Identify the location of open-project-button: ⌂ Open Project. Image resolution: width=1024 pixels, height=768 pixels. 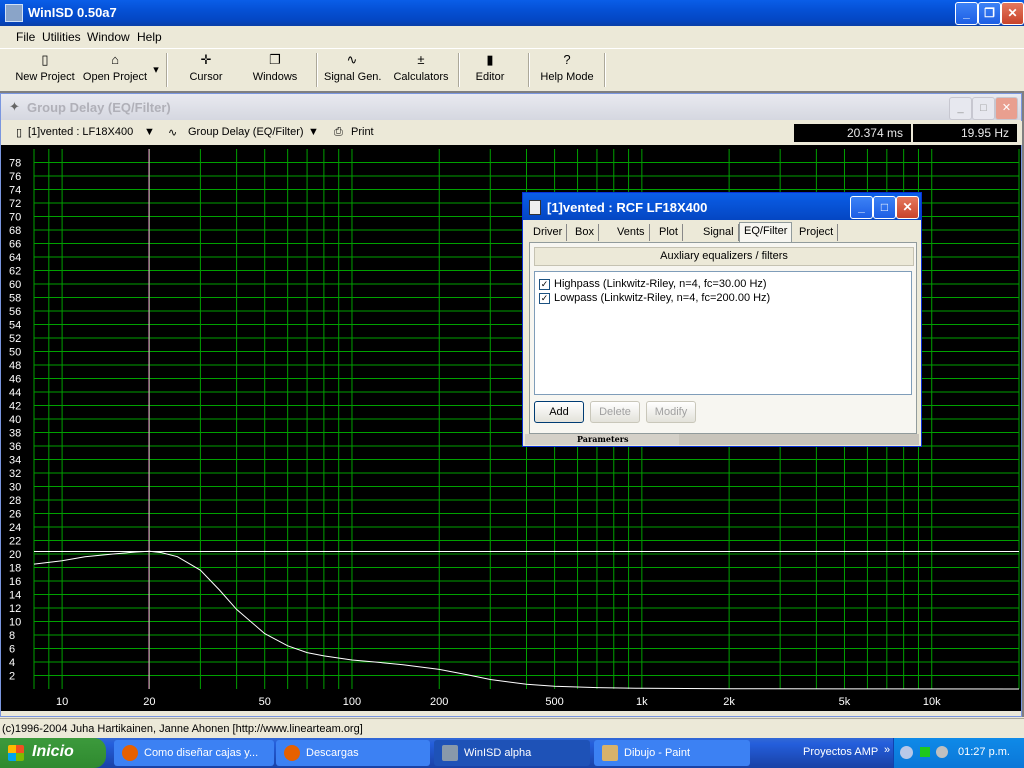
(115, 70).